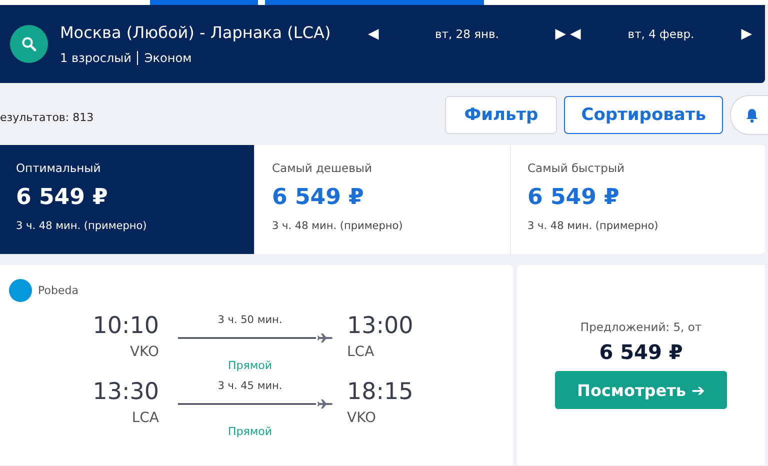 The width and height of the screenshot is (768, 466). I want to click on notification-button, so click(749, 115).